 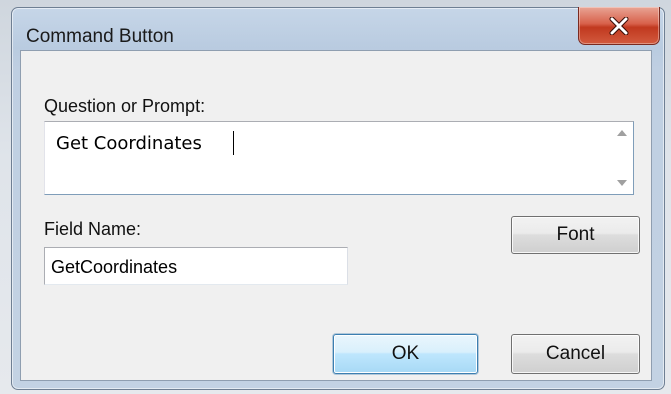 I want to click on dialog-title: Command Button, so click(x=100, y=36).